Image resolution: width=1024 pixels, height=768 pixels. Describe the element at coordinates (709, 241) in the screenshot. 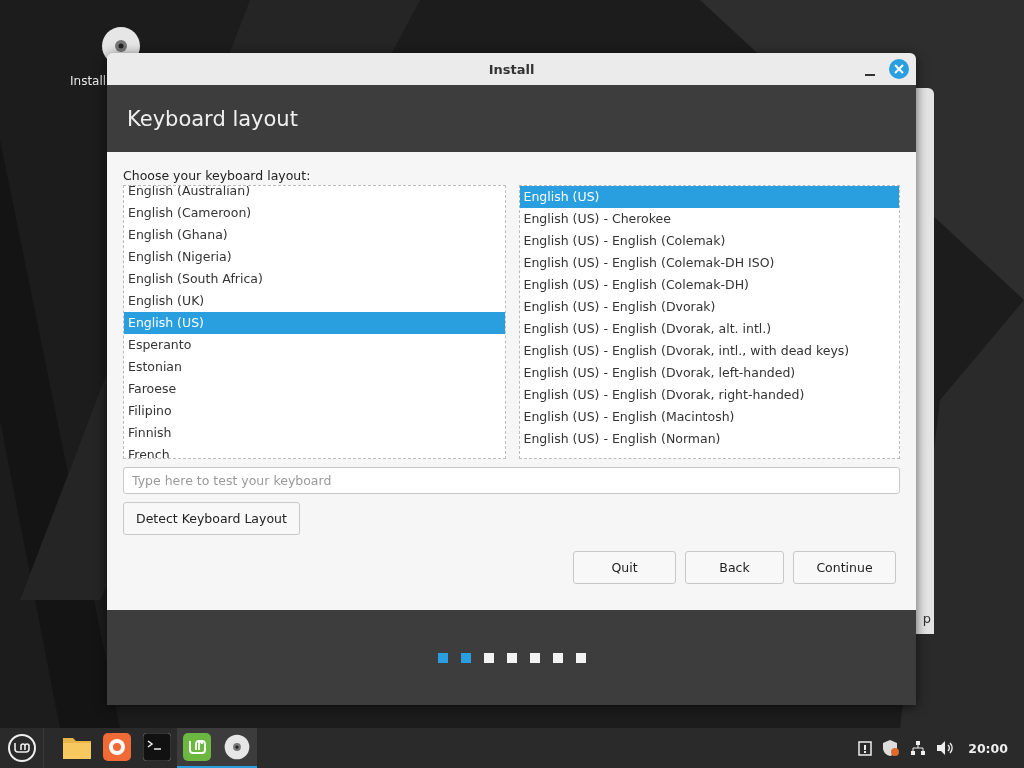

I see `variant-item: English (US) - English (Colemak)` at that location.